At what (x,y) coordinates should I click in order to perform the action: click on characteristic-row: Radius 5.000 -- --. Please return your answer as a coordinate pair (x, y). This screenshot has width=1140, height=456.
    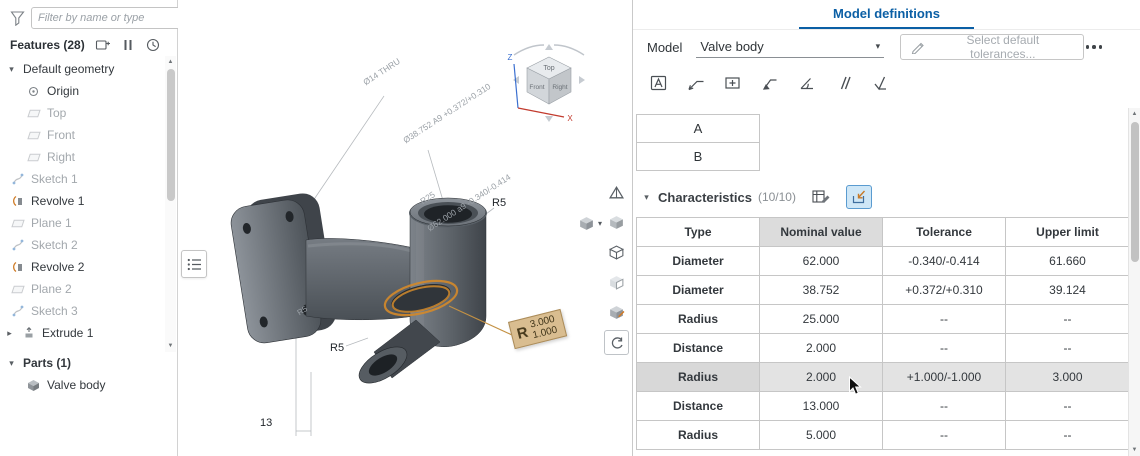
    Looking at the image, I should click on (883, 435).